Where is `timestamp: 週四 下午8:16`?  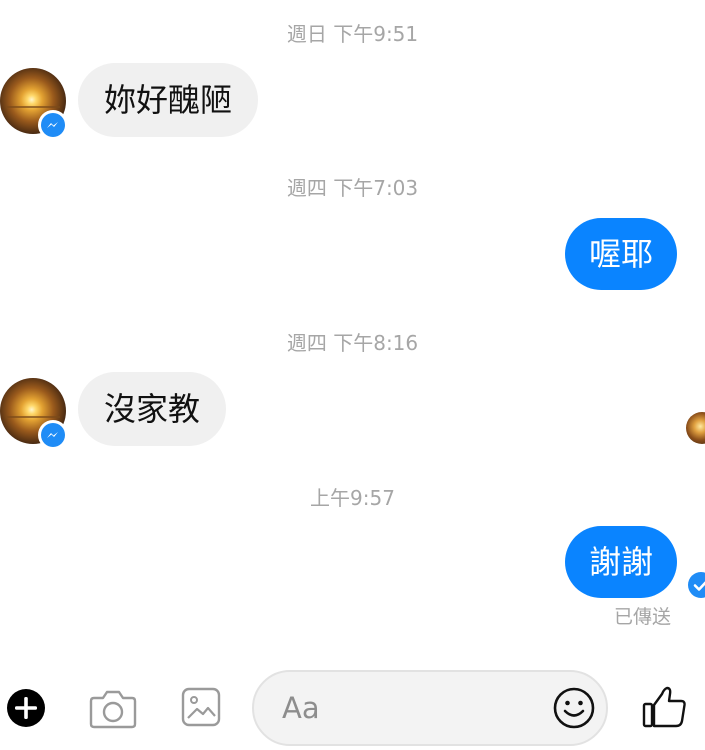
timestamp: 週四 下午8:16 is located at coordinates (352, 343).